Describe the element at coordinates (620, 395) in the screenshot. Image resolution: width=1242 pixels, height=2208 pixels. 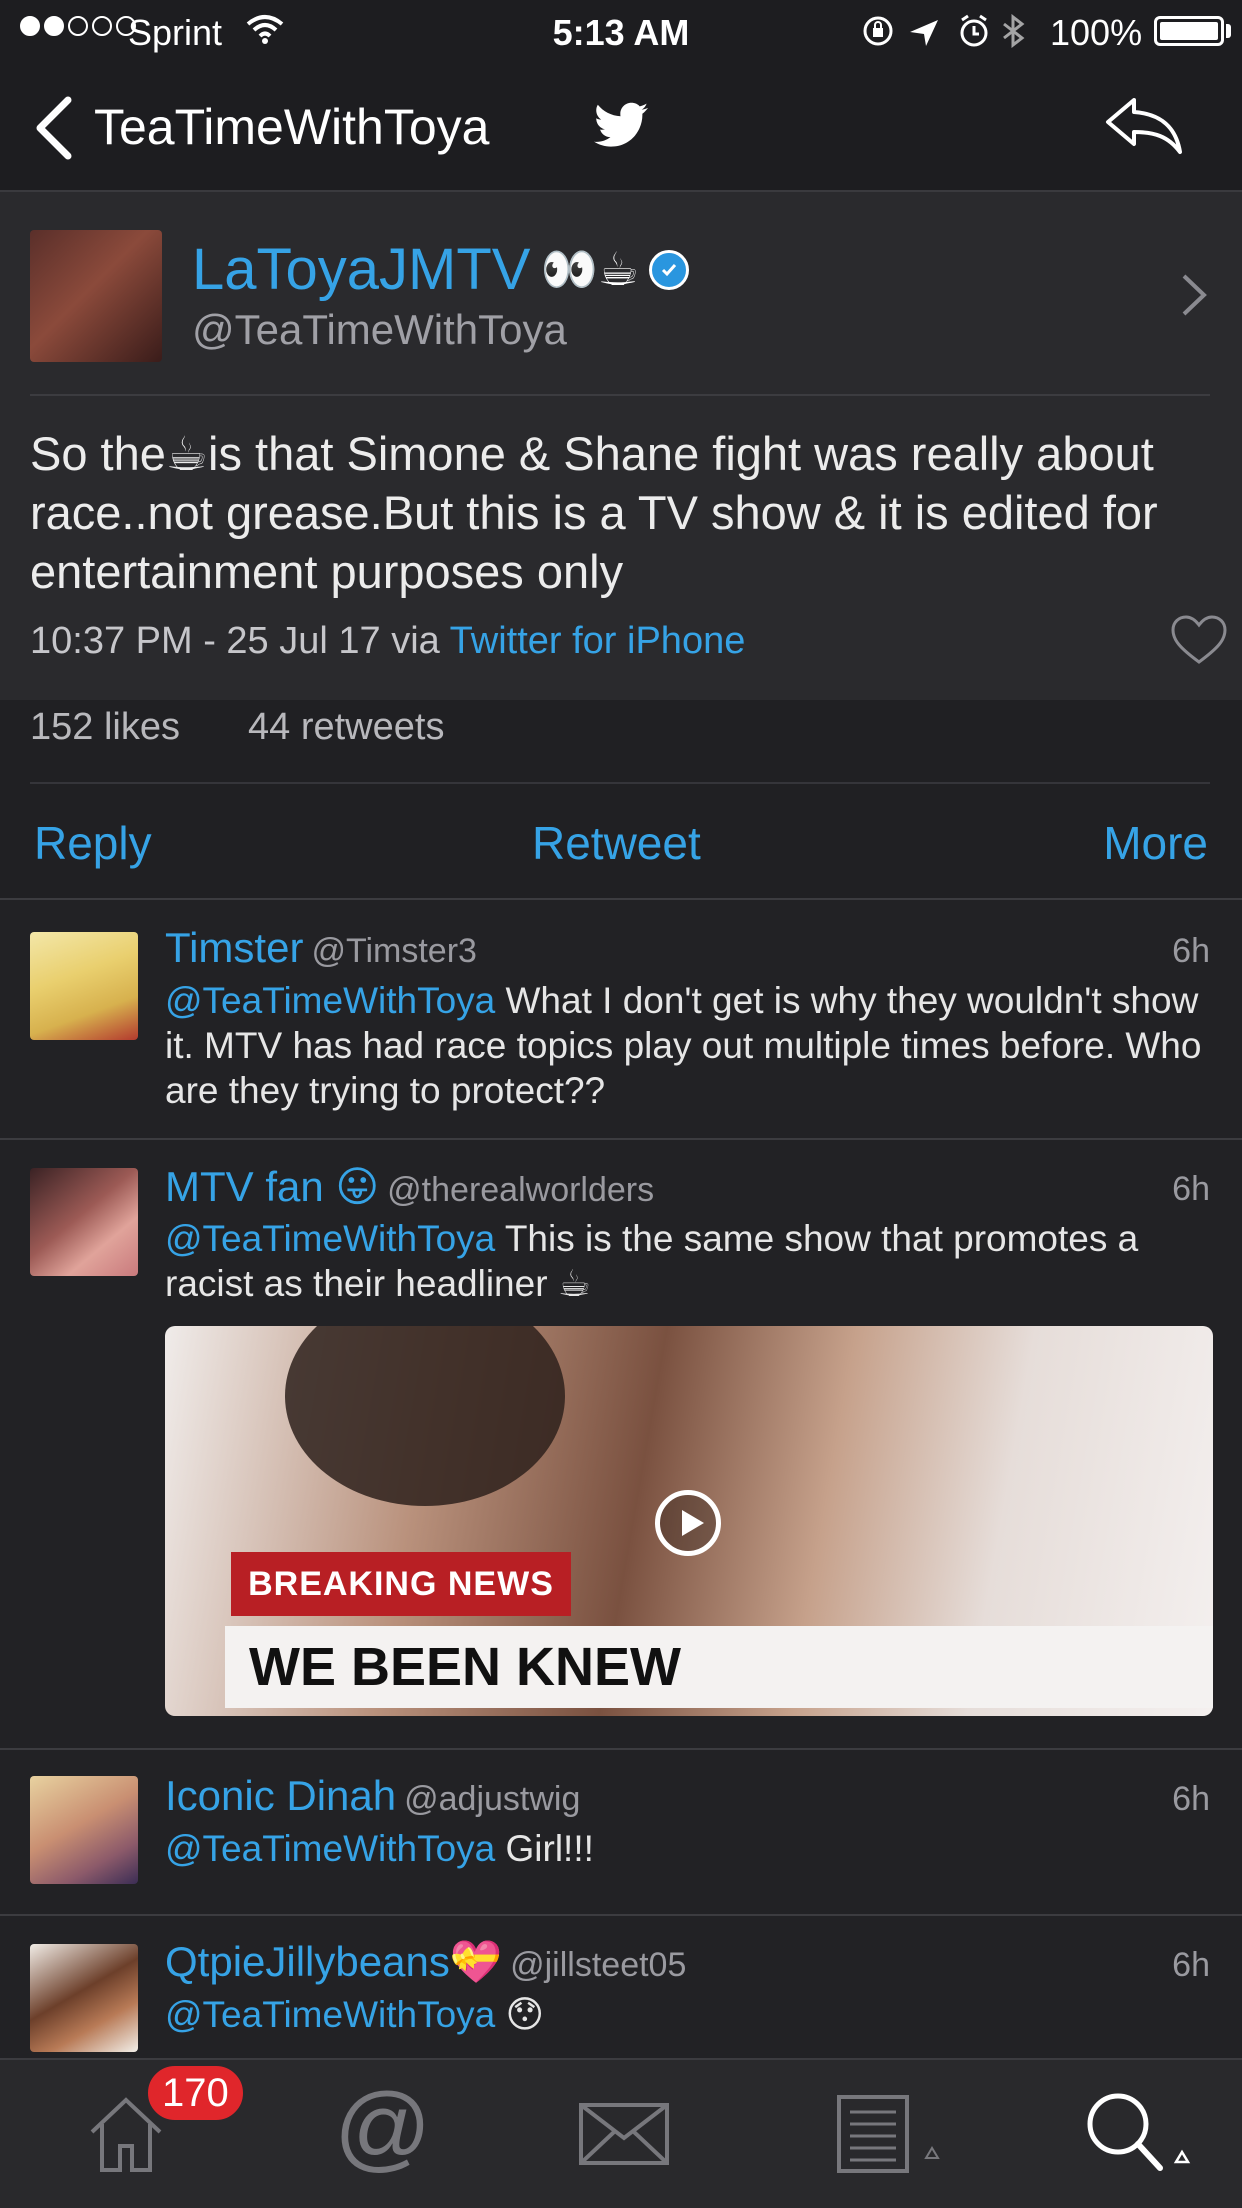
I see `divider` at that location.